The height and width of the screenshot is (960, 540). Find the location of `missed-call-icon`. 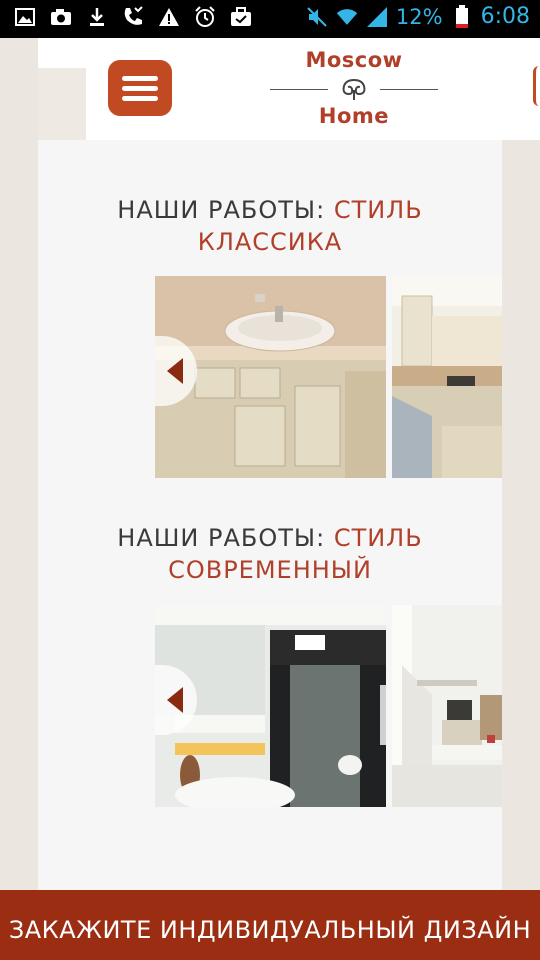

missed-call-icon is located at coordinates (133, 17).